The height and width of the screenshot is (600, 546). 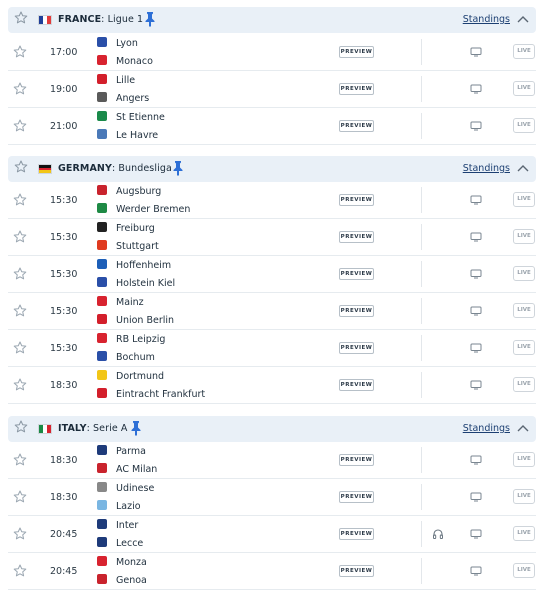 What do you see at coordinates (117, 44) in the screenshot?
I see `home-team: Lyon` at bounding box center [117, 44].